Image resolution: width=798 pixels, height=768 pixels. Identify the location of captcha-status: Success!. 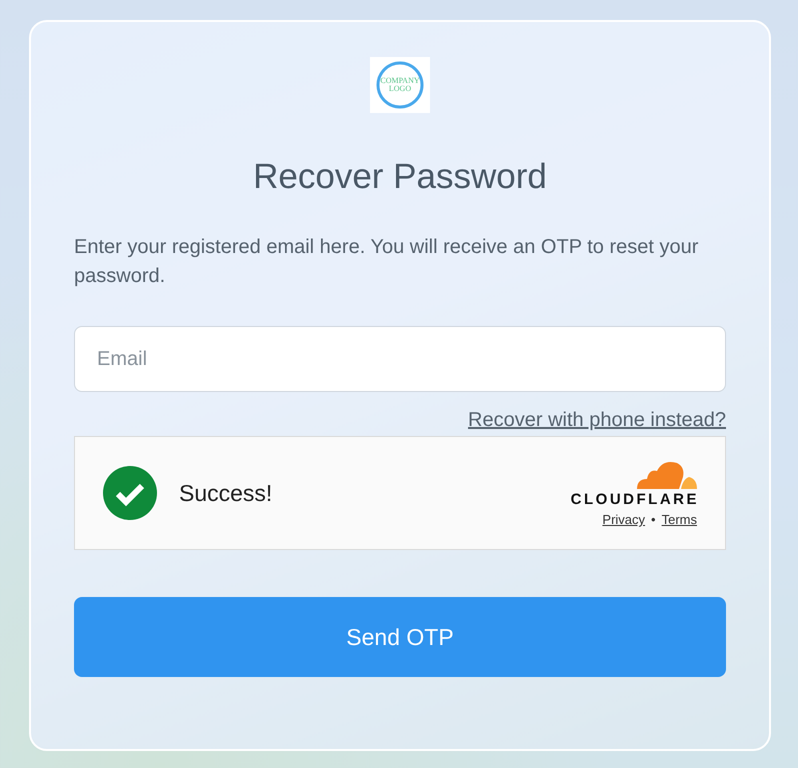
(226, 493).